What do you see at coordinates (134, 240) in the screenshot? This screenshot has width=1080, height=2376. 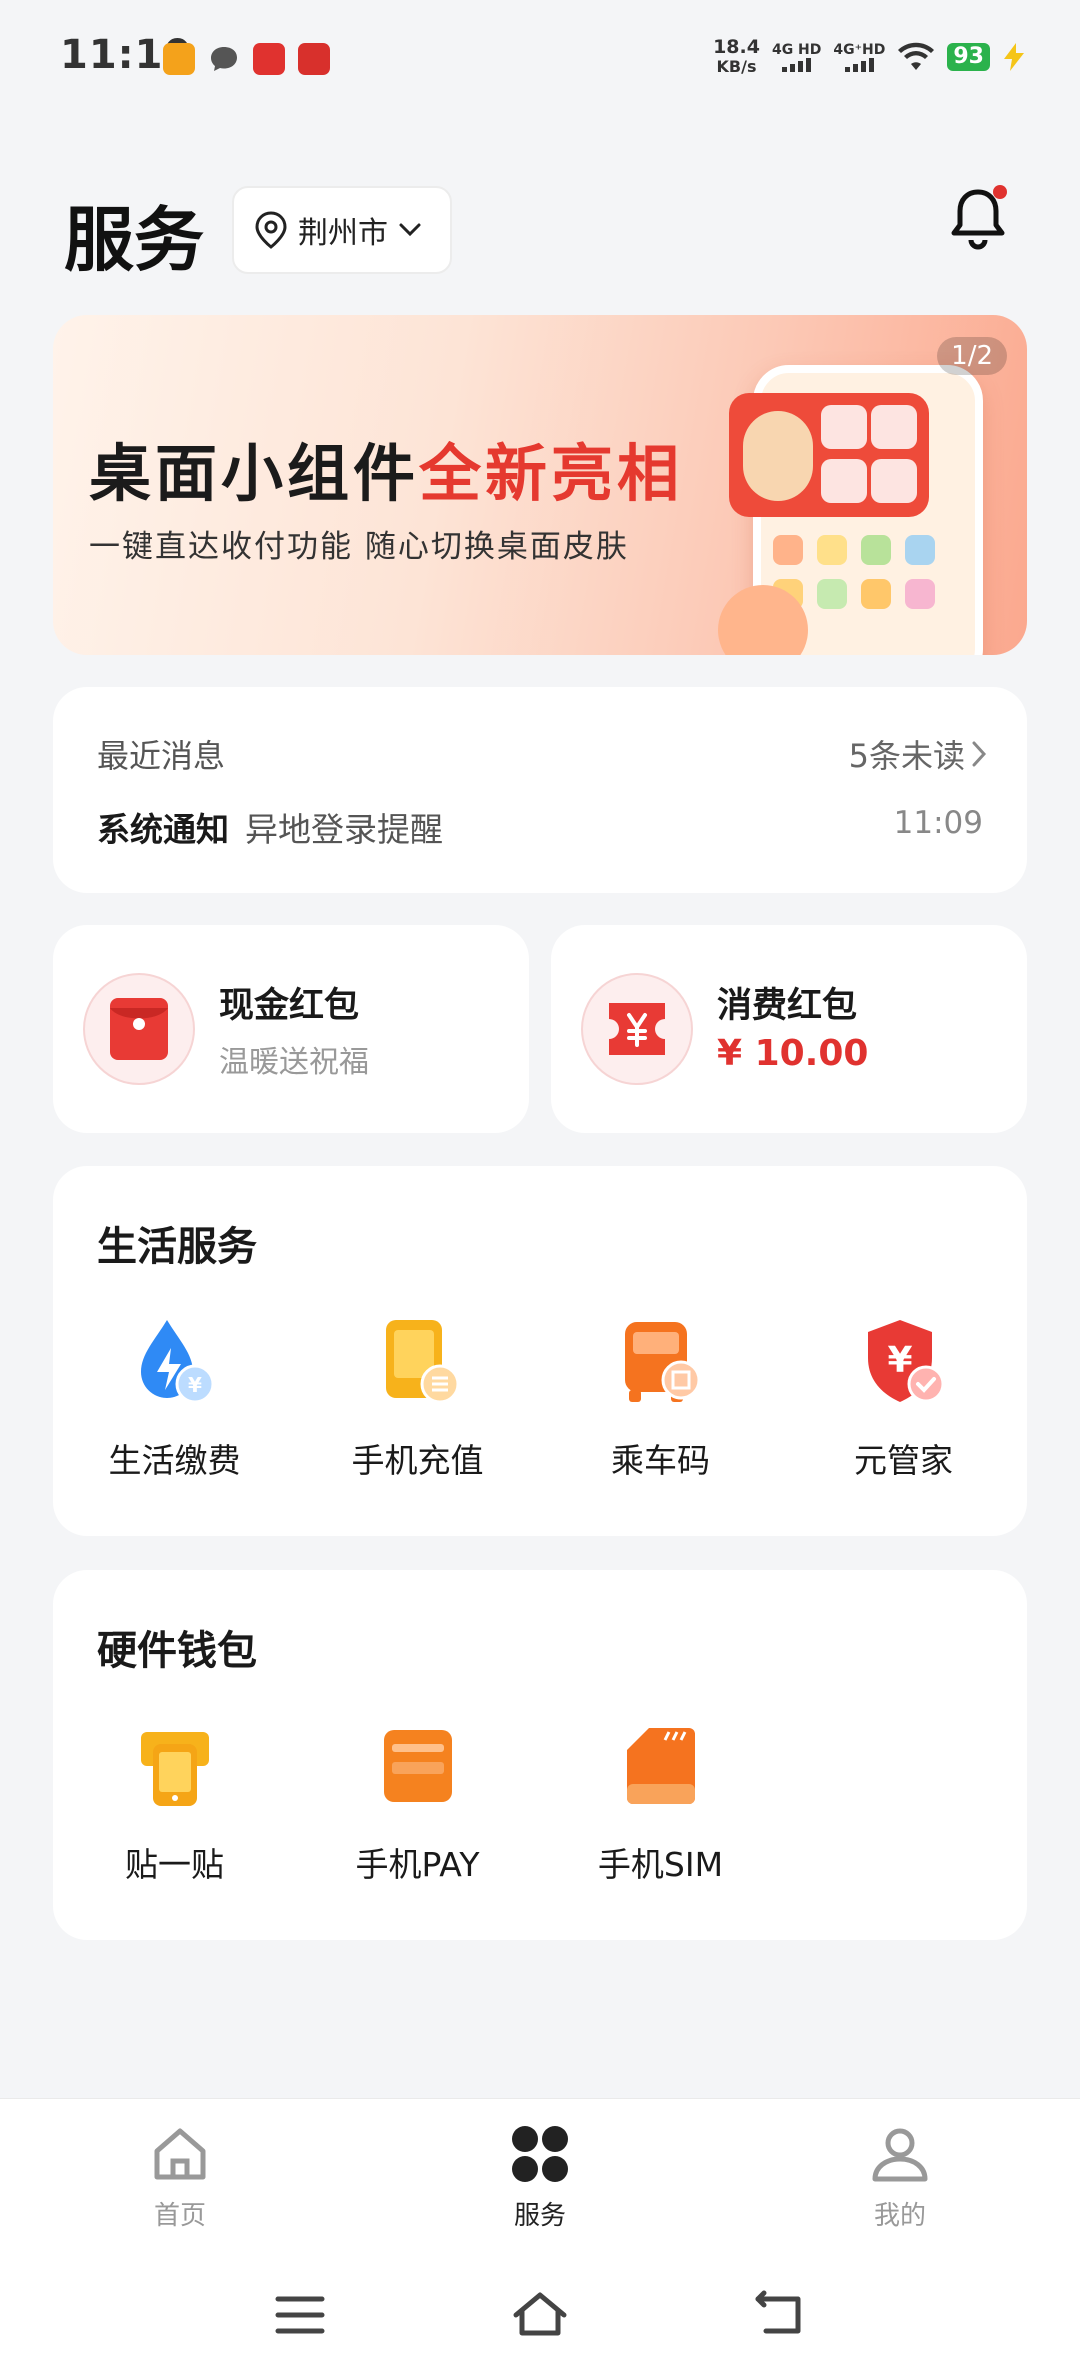 I see `page-title: 服务` at bounding box center [134, 240].